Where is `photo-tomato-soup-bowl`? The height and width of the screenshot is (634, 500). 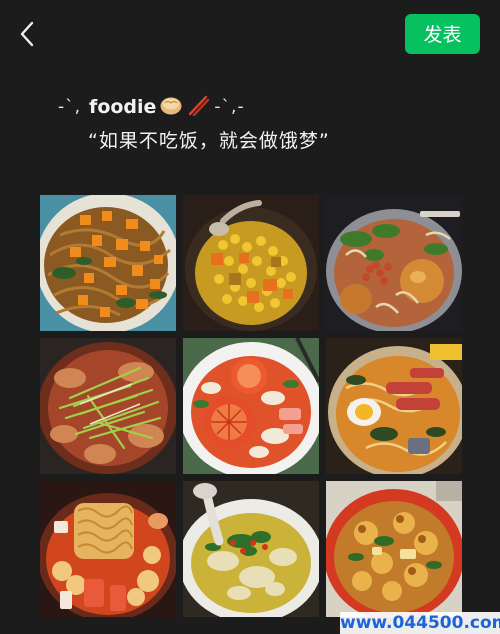
photo-tomato-soup-bowl is located at coordinates (251, 406).